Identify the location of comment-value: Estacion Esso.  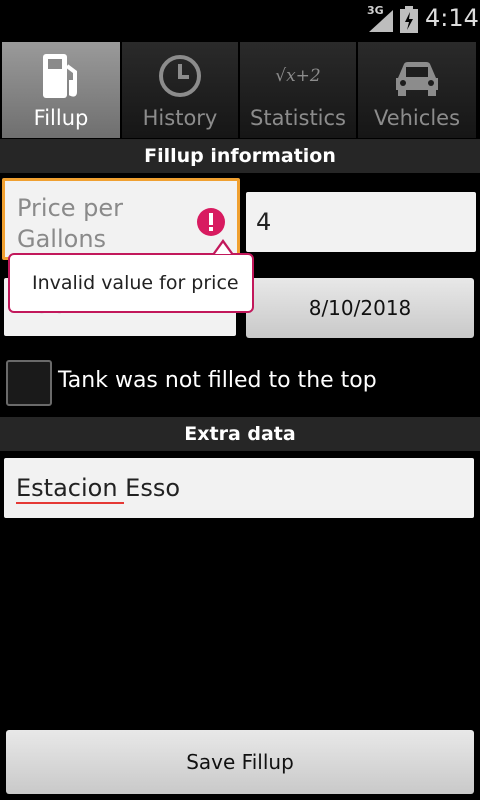
(98, 488).